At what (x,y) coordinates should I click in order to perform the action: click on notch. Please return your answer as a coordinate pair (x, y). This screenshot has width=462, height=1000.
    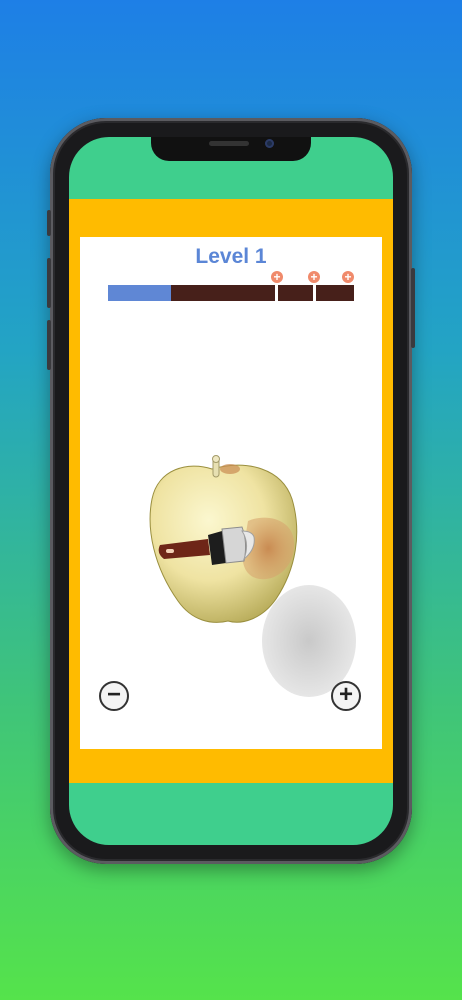
    Looking at the image, I should click on (231, 149).